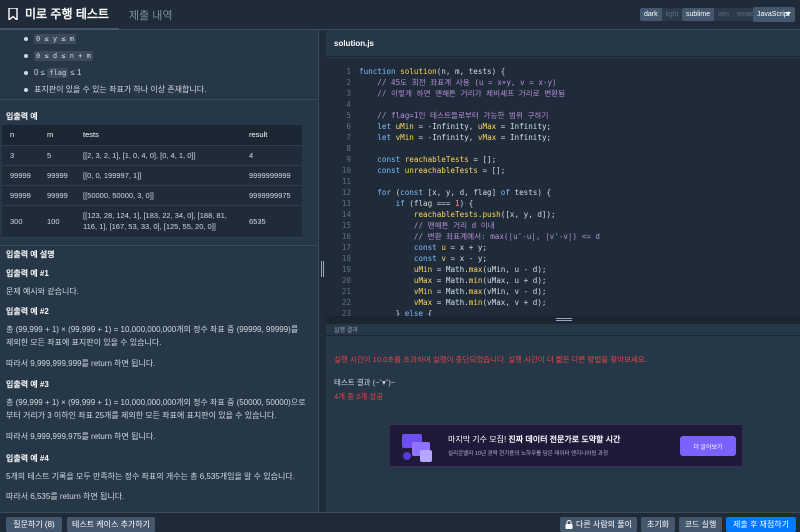  I want to click on bookmark-icon, so click(13, 13).